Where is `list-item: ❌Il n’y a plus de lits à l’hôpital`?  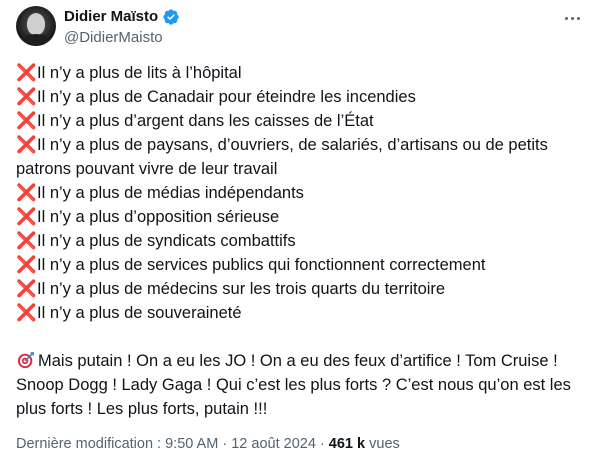
list-item: ❌Il n’y a plus de lits à l’hôpital is located at coordinates (303, 73).